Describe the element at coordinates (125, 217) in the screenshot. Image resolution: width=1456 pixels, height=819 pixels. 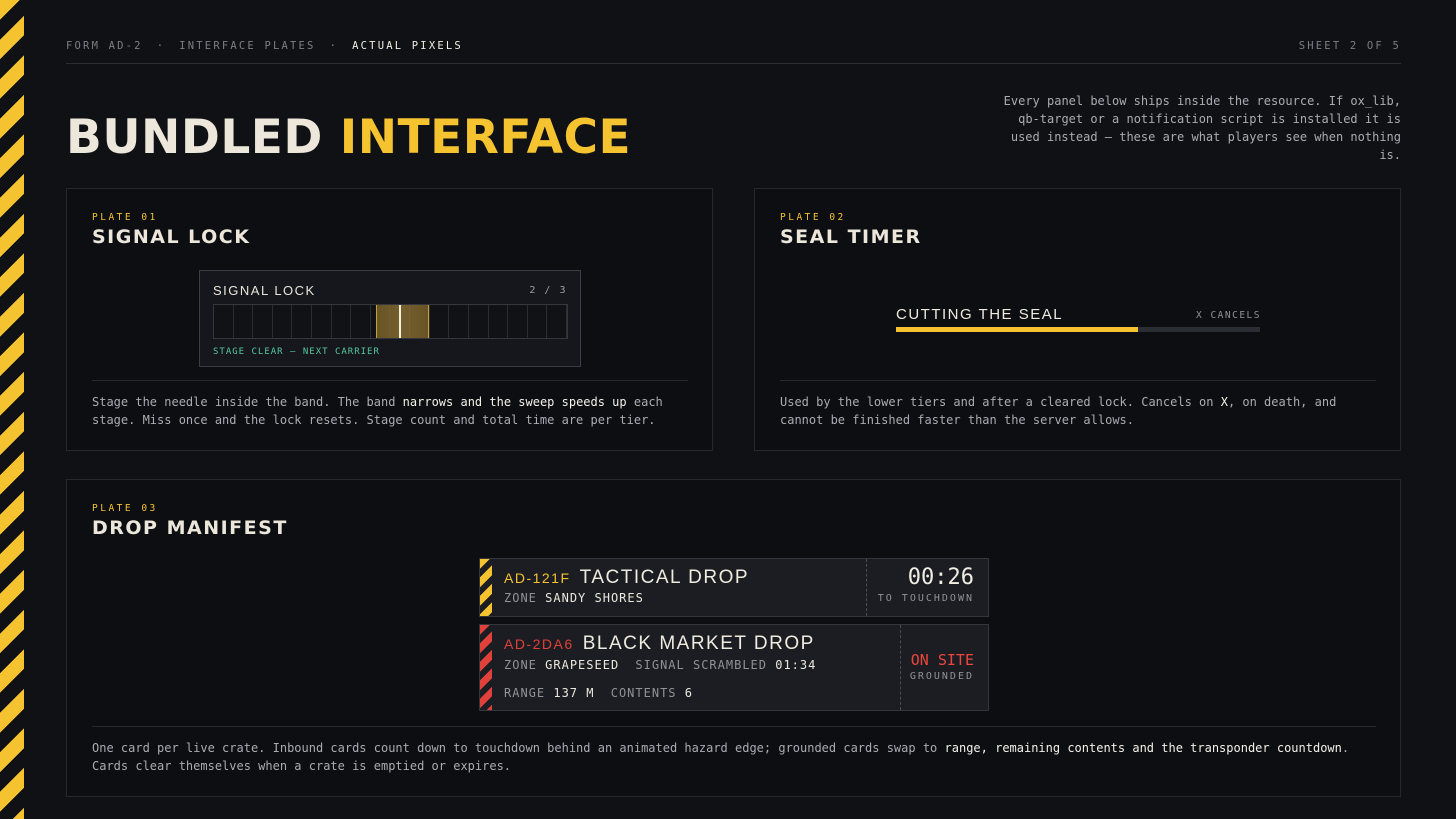
I see `plate-number: PLATE 01` at that location.